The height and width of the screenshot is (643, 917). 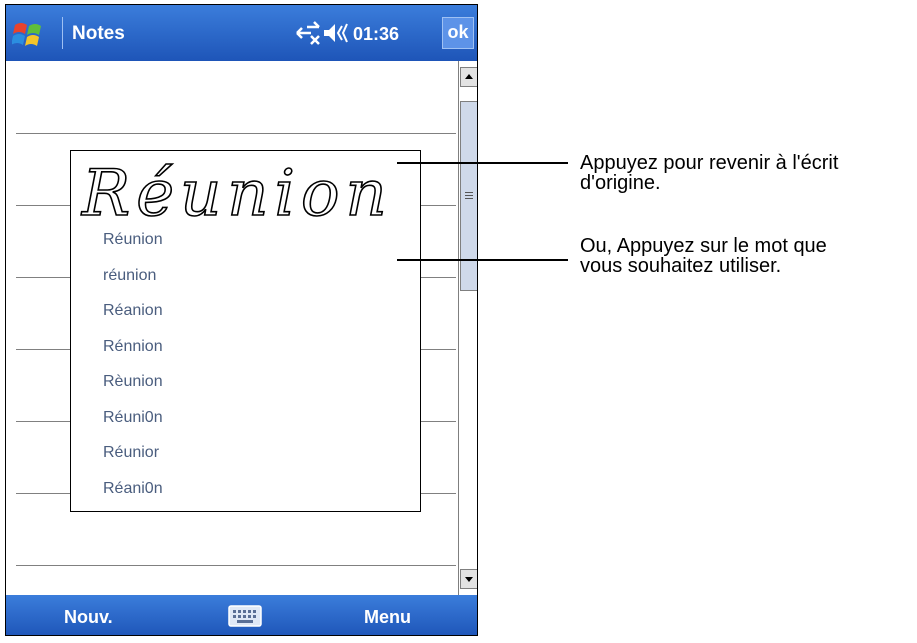 What do you see at coordinates (245, 616) in the screenshot?
I see `keyboard-icon` at bounding box center [245, 616].